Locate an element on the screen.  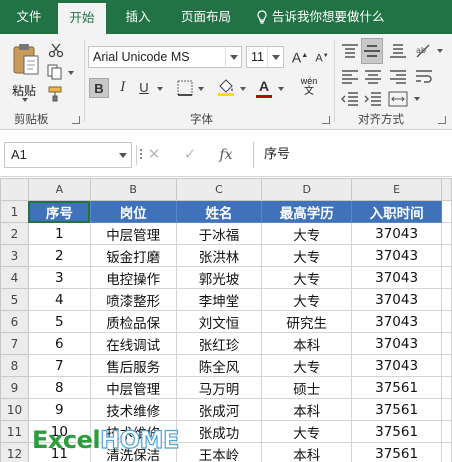
column-header-b: B is located at coordinates (133, 189).